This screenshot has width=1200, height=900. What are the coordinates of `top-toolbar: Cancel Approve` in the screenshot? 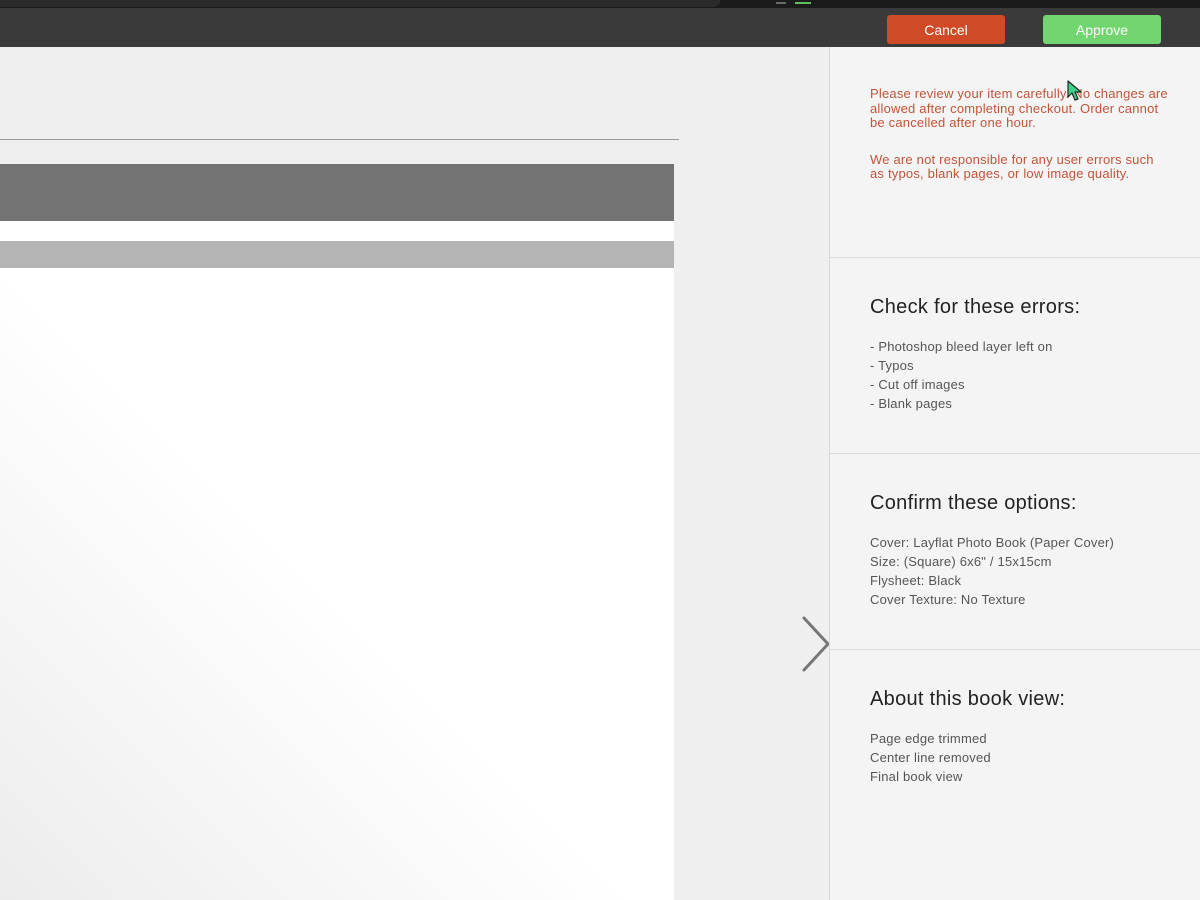 It's located at (600, 27).